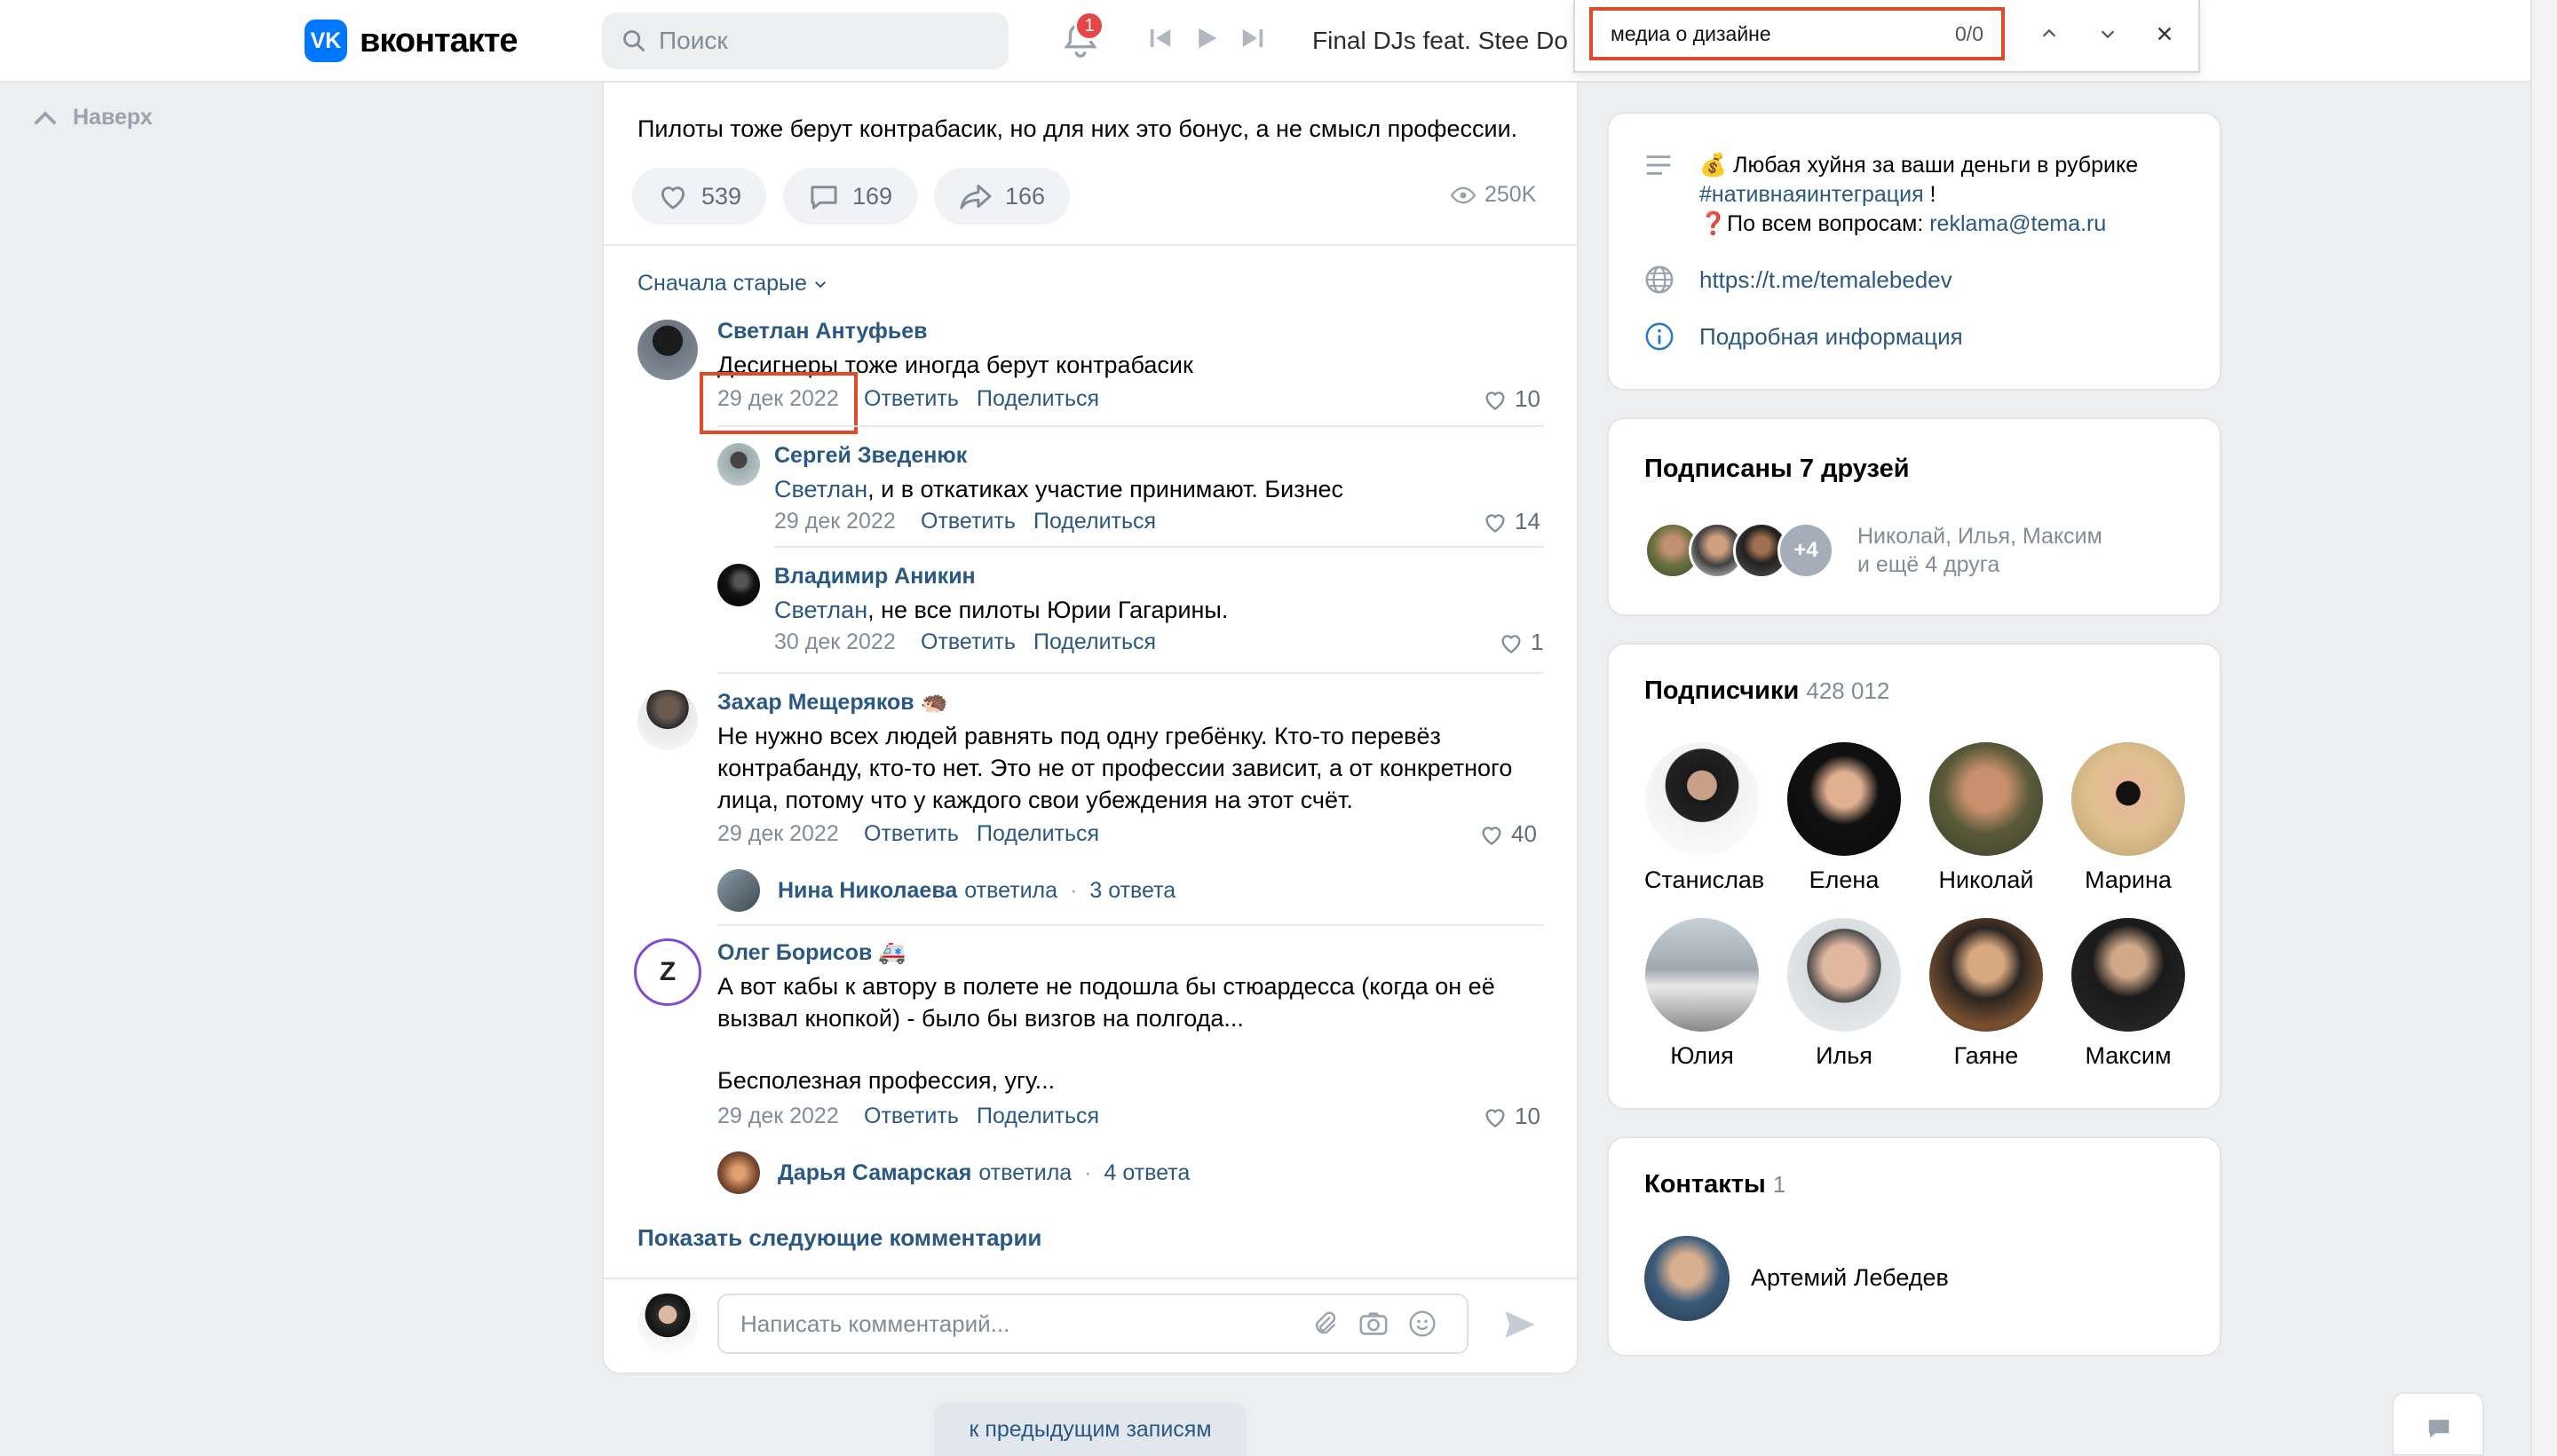 Image resolution: width=2557 pixels, height=1456 pixels. What do you see at coordinates (1445, 41) in the screenshot?
I see `track-title: Final DJs feat. Stee Do` at bounding box center [1445, 41].